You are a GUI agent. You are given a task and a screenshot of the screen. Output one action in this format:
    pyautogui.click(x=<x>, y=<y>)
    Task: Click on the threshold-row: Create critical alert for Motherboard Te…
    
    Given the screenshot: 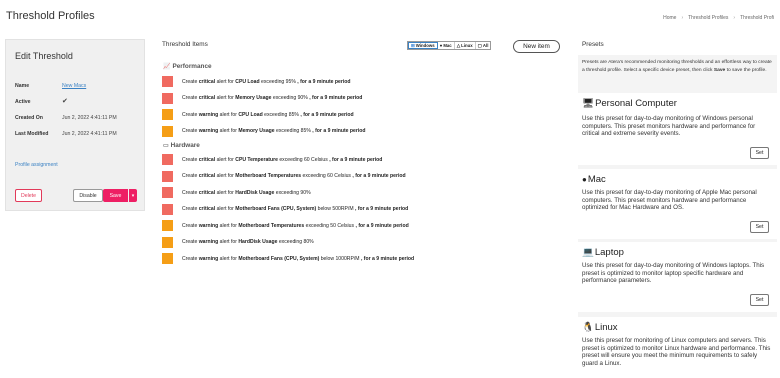 What is the action you would take?
    pyautogui.click(x=284, y=176)
    